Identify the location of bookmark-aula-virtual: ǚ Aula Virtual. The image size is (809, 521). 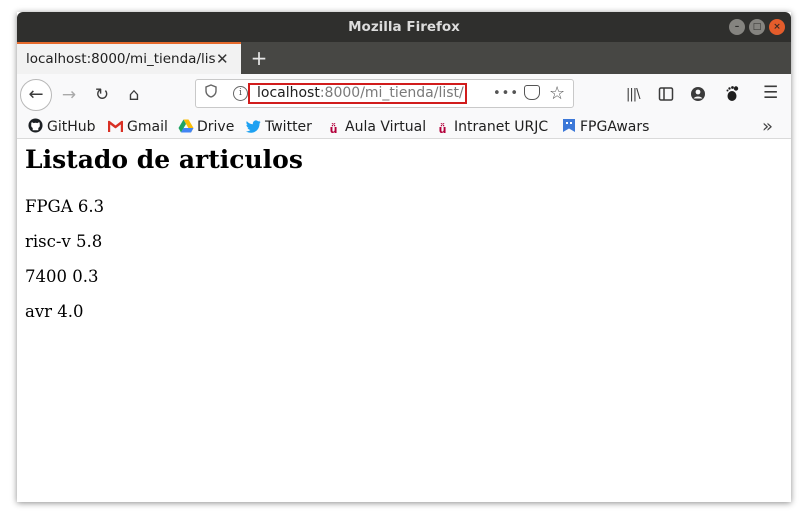
(376, 127).